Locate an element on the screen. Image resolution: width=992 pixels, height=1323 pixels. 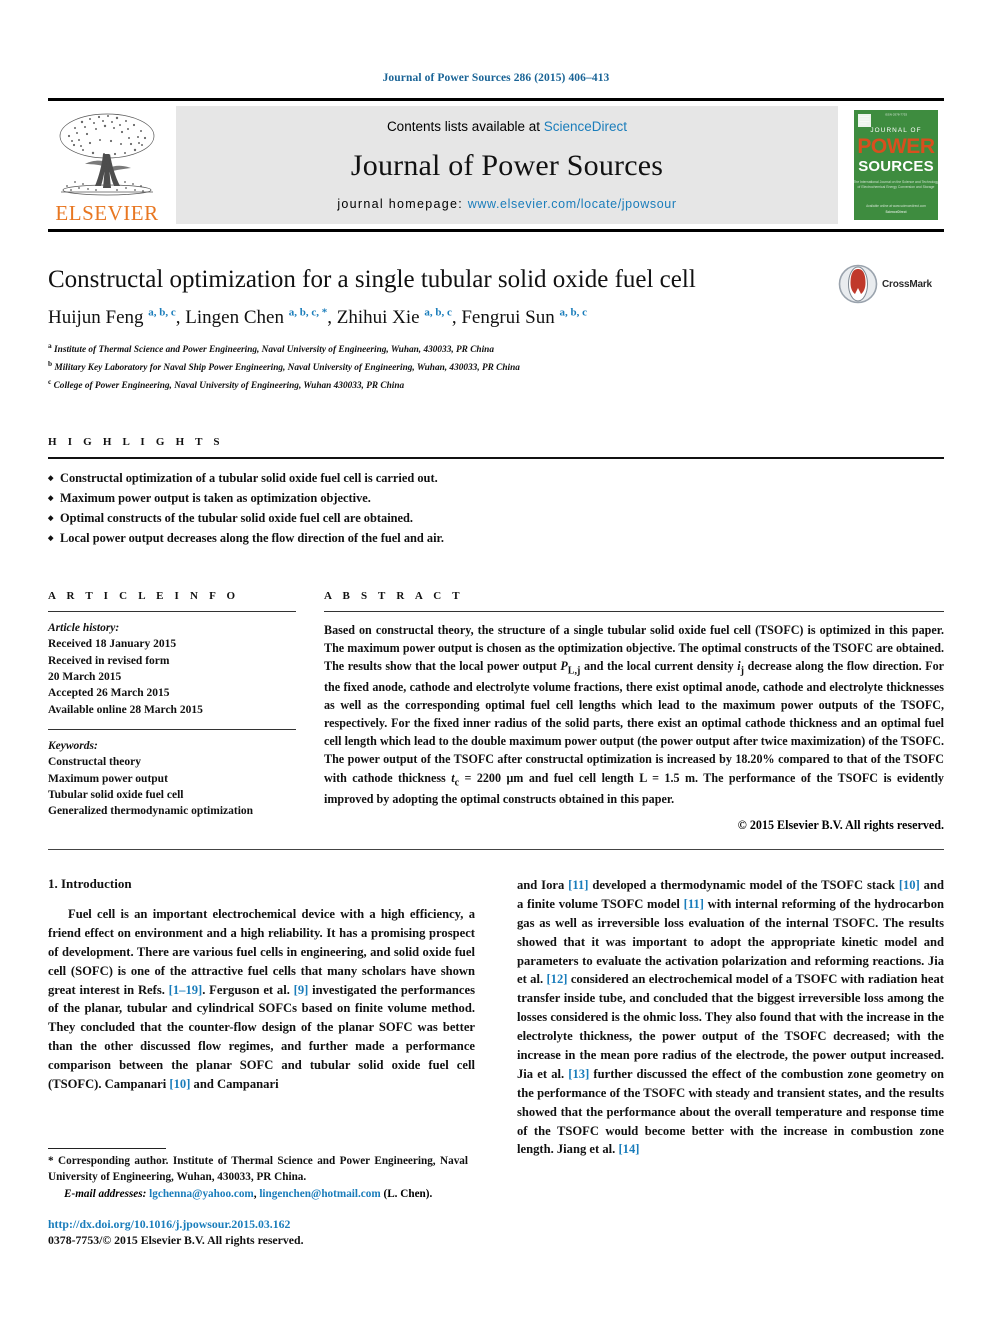
homepage-label: journal homepage: is located at coordinates (402, 204).